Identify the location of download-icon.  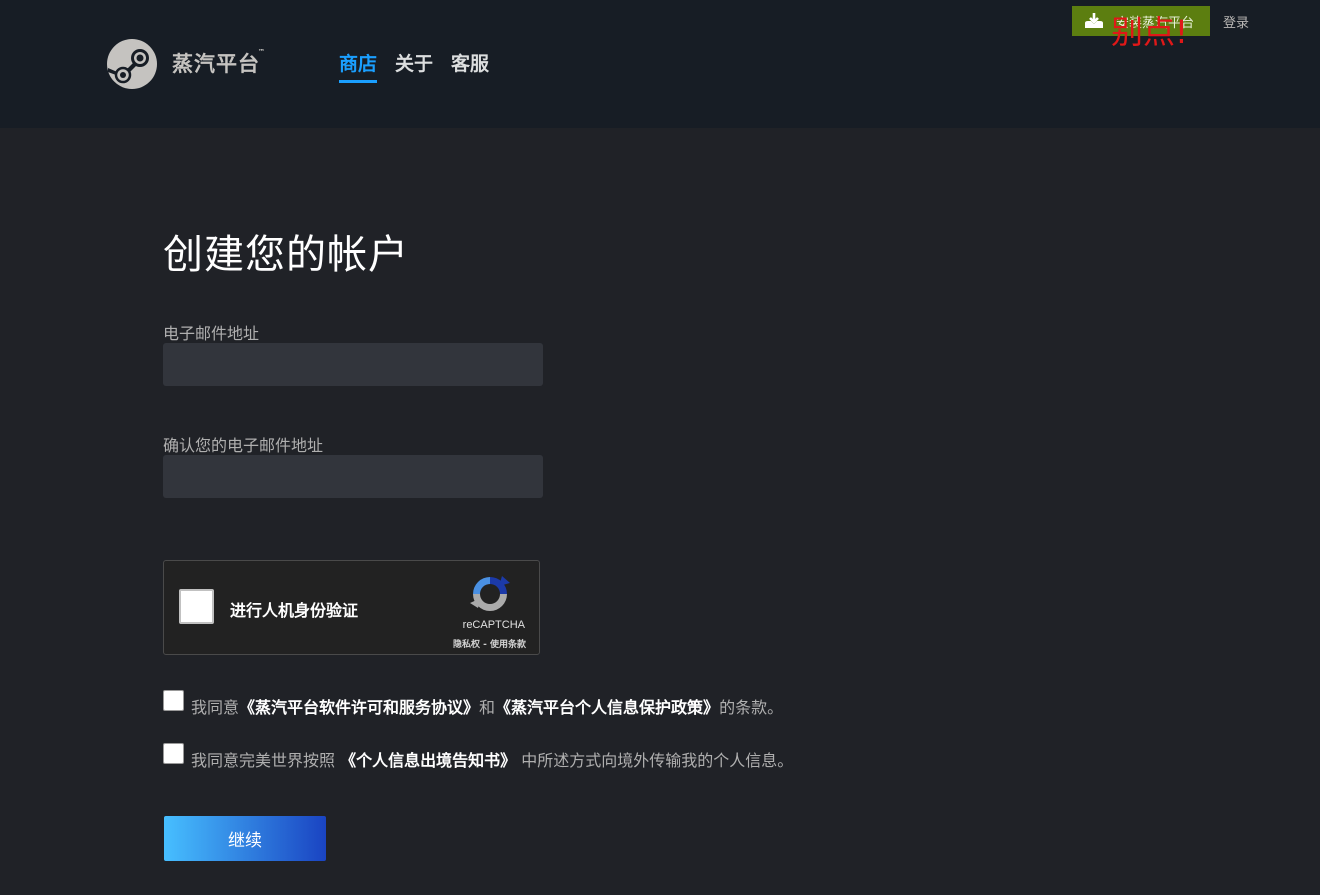
(1094, 20).